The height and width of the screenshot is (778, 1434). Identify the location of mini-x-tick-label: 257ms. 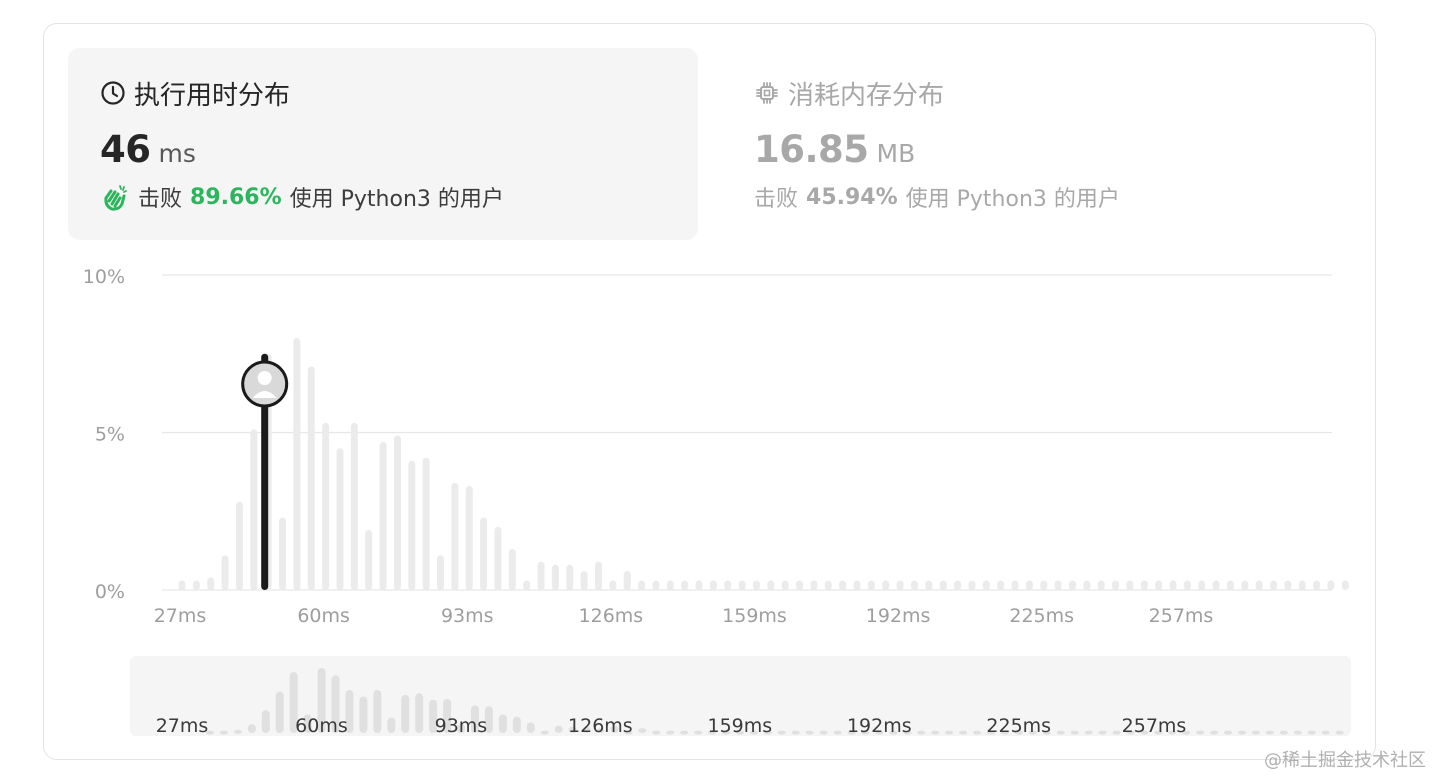
(1154, 726).